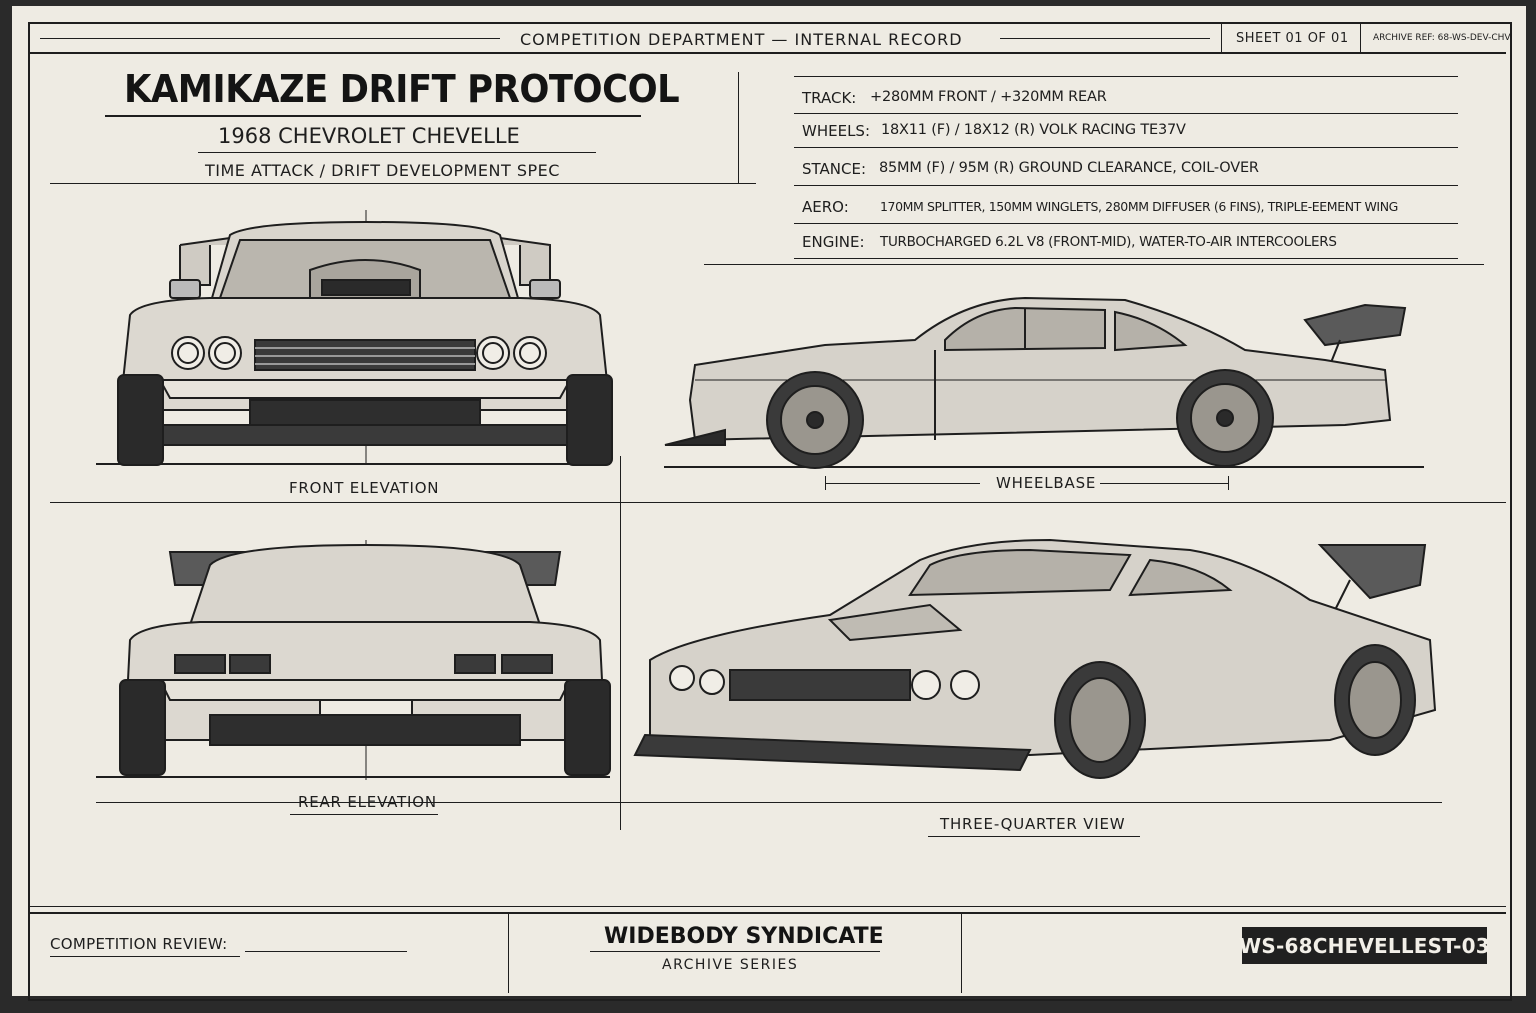 The image size is (1536, 1013). I want to click on department-label: COMPETITION DEPARTMENT — INTERNAL RECORD, so click(741, 39).